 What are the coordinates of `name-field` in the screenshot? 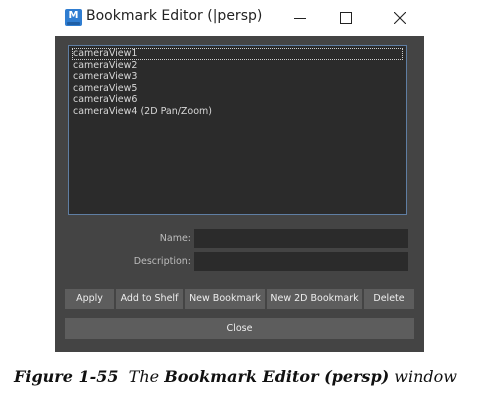 It's located at (301, 238).